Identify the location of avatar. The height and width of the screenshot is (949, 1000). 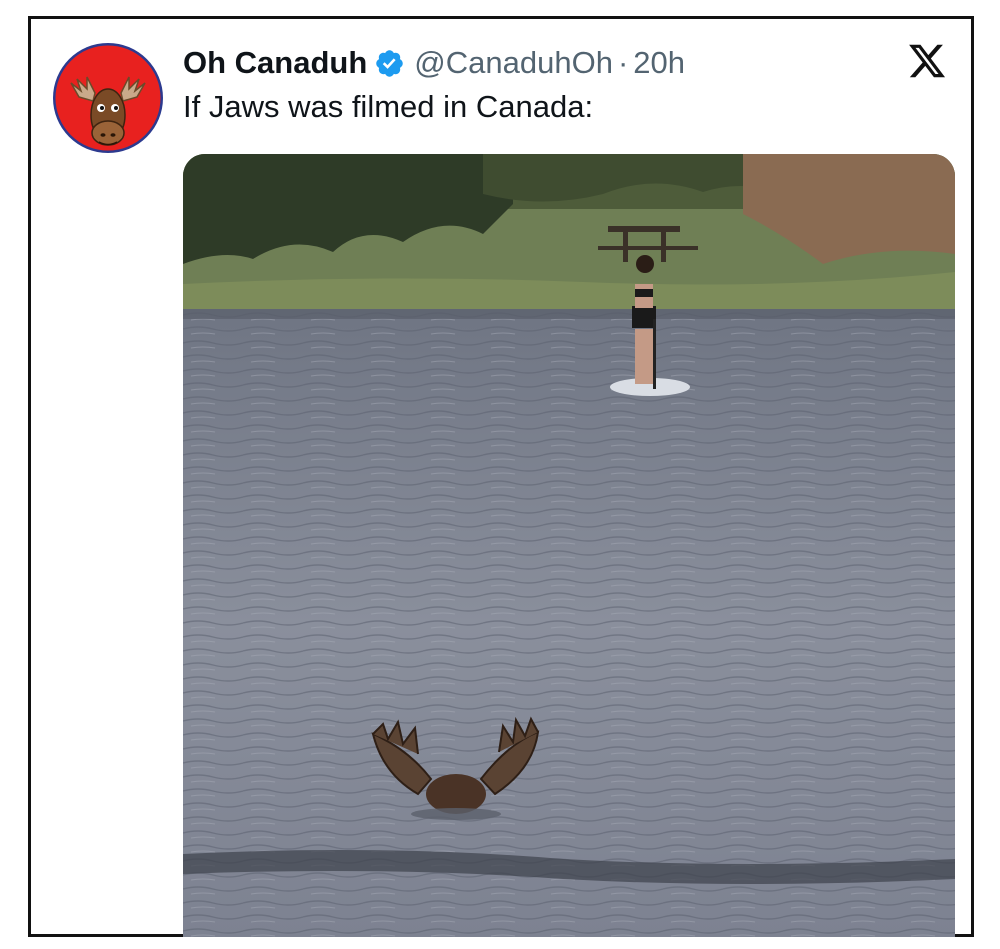
(108, 98).